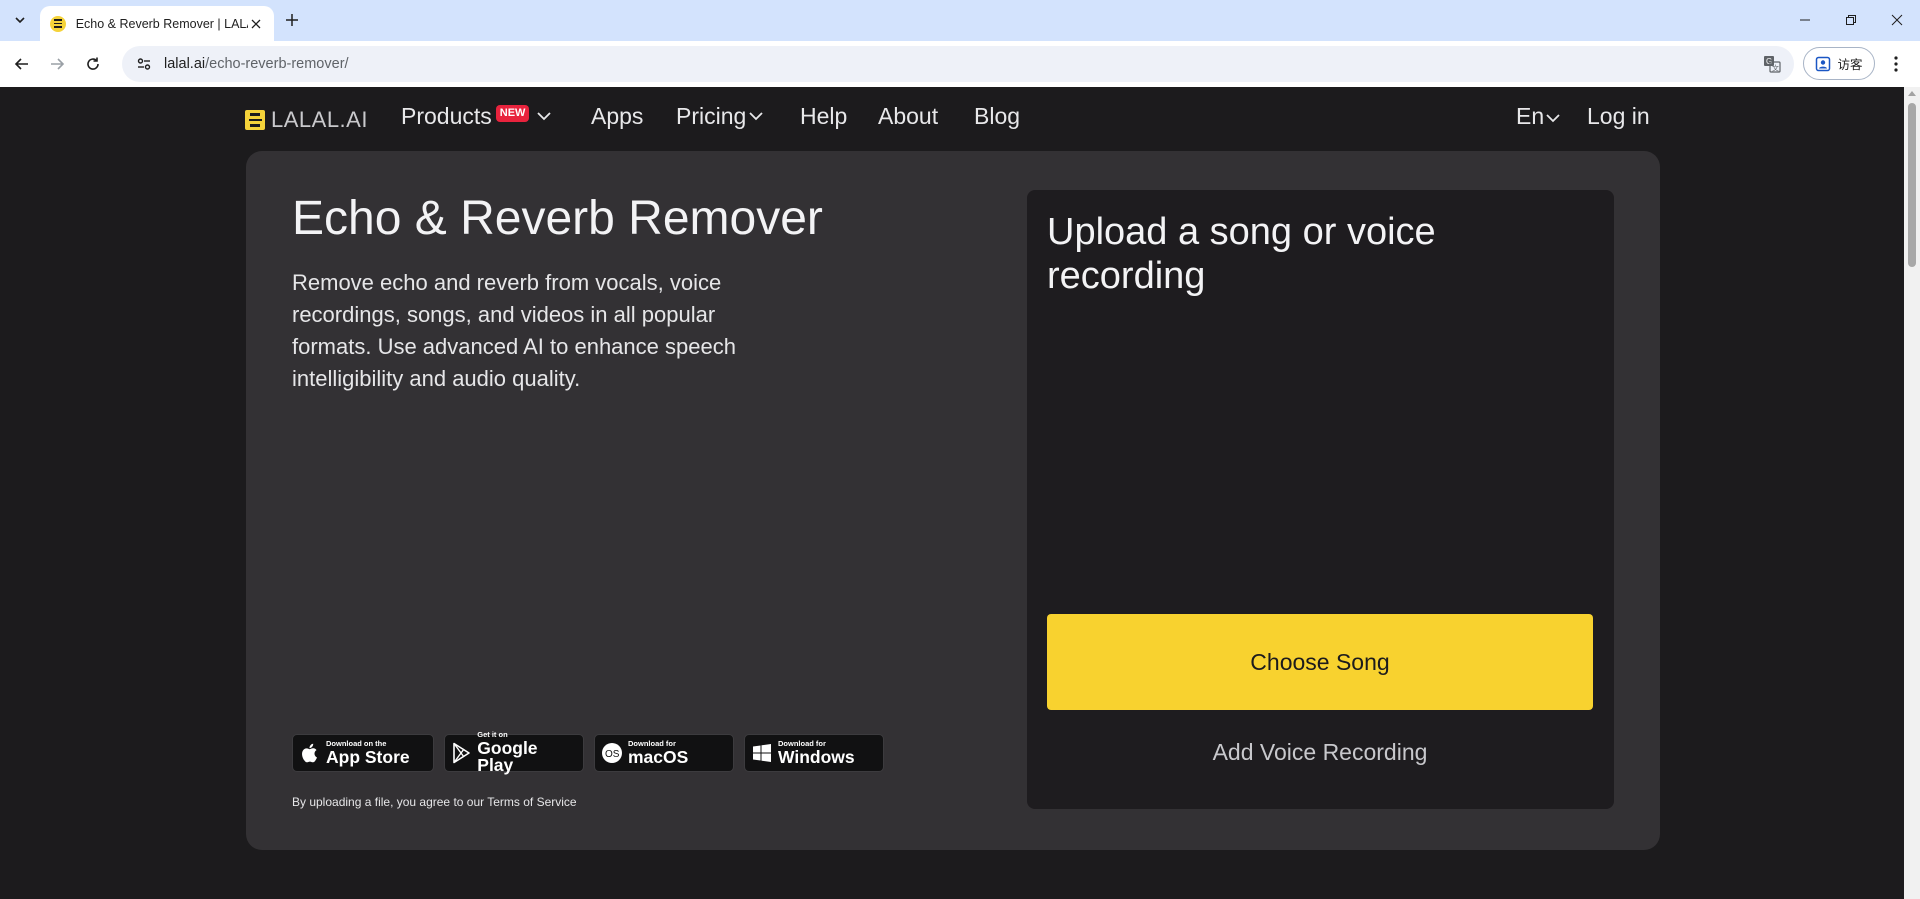 The width and height of the screenshot is (1920, 899). Describe the element at coordinates (711, 116) in the screenshot. I see `nav-pricing-label: Pricing` at that location.